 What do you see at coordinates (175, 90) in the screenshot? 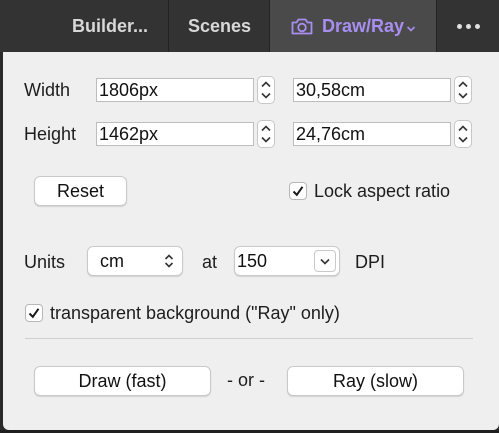
I see `width-px-field` at bounding box center [175, 90].